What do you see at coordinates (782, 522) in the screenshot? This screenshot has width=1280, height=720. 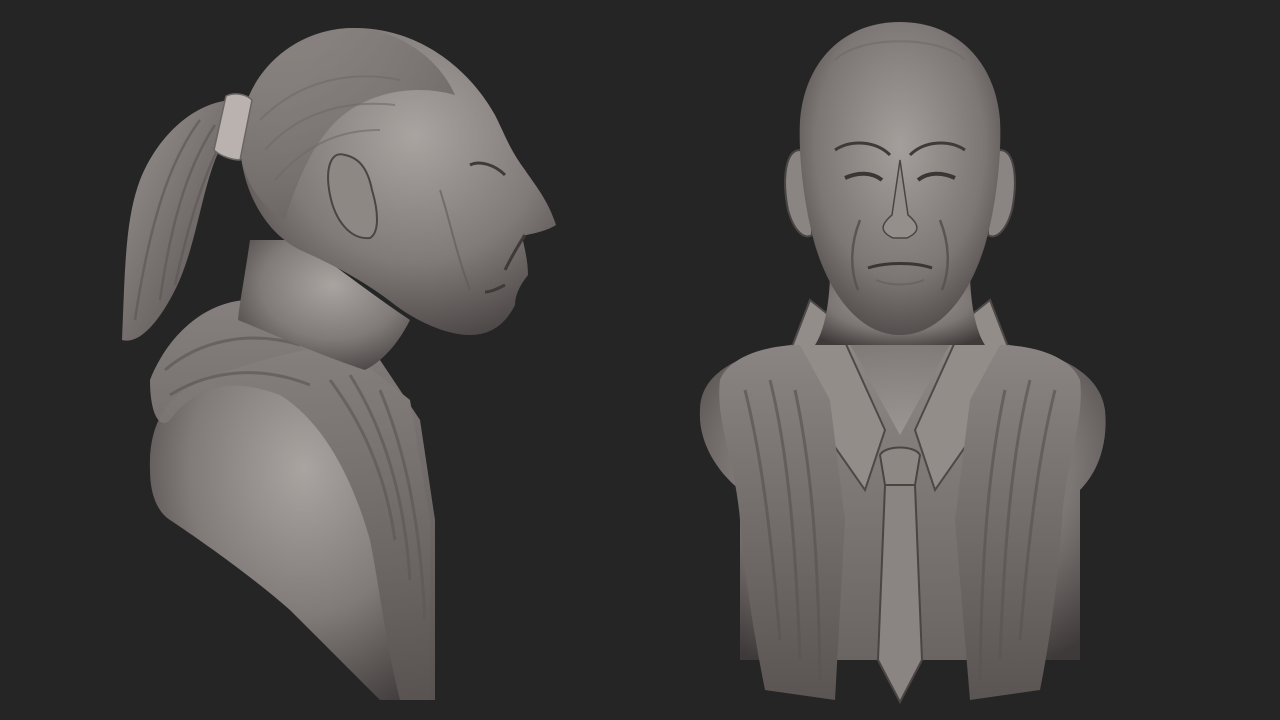 I see `front-vest-left` at bounding box center [782, 522].